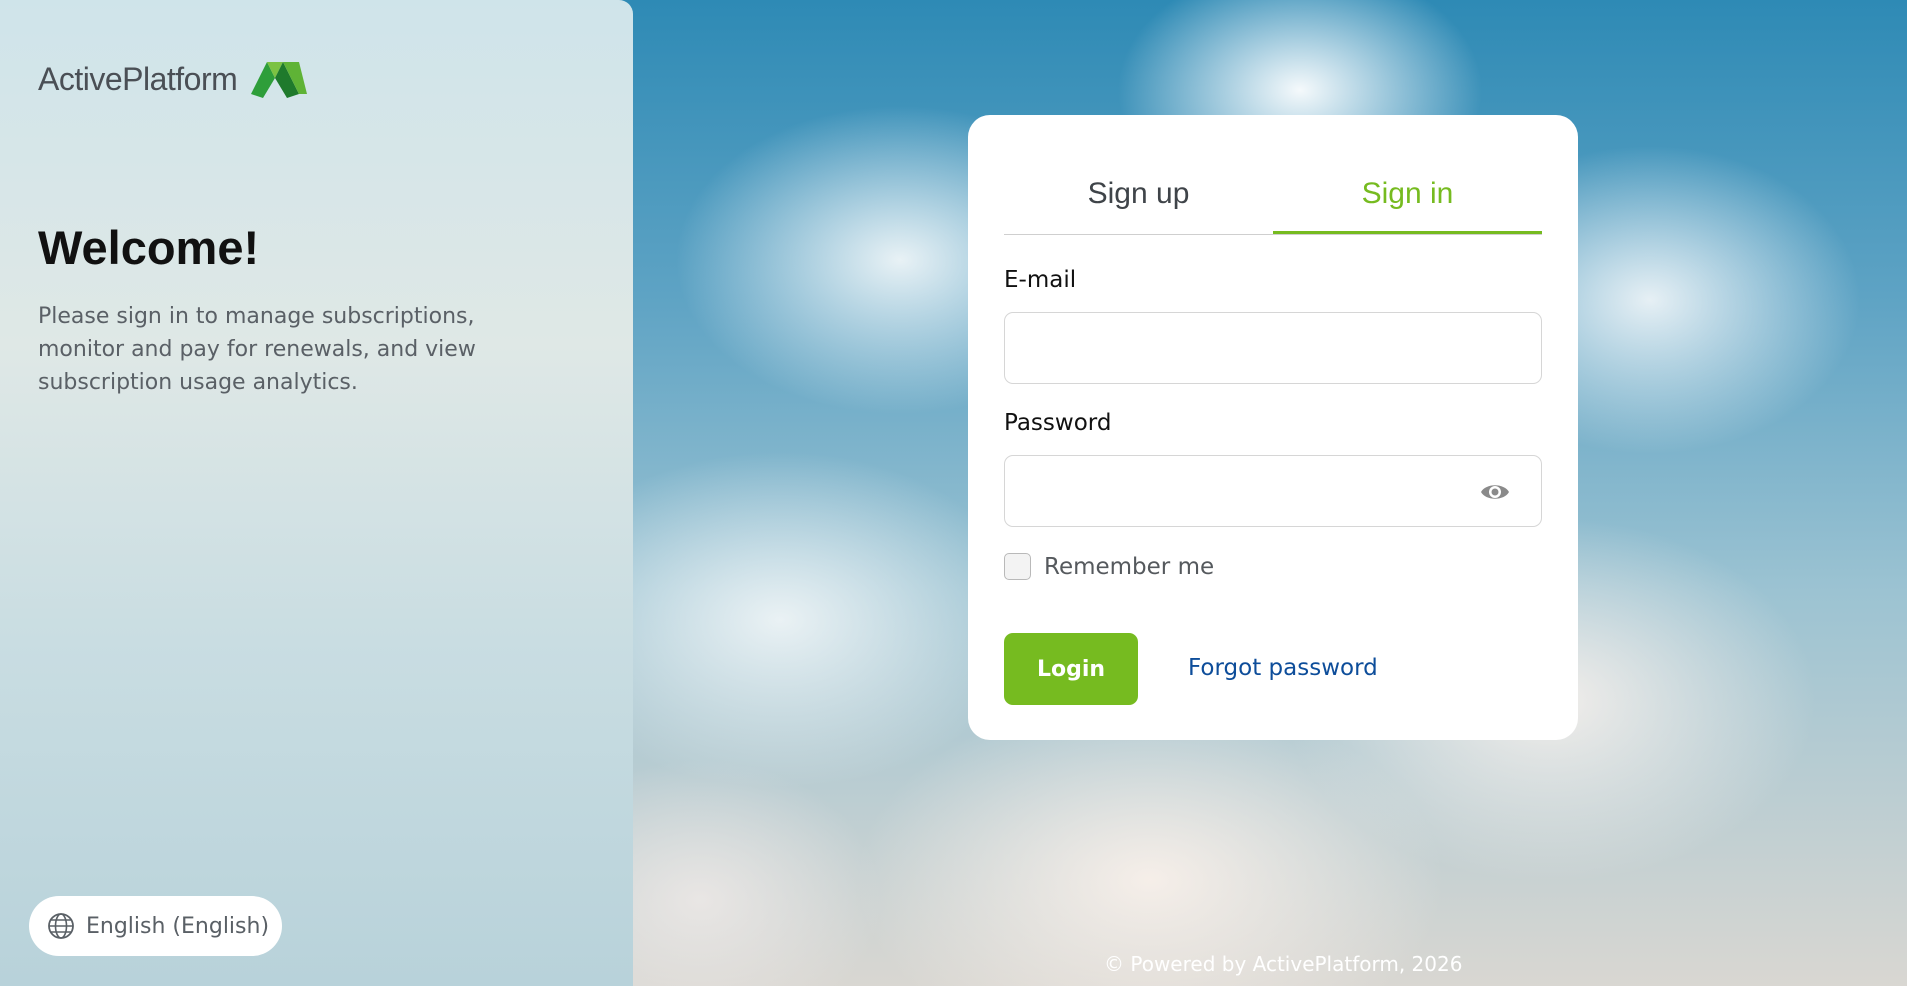  Describe the element at coordinates (61, 926) in the screenshot. I see `globe-icon` at that location.